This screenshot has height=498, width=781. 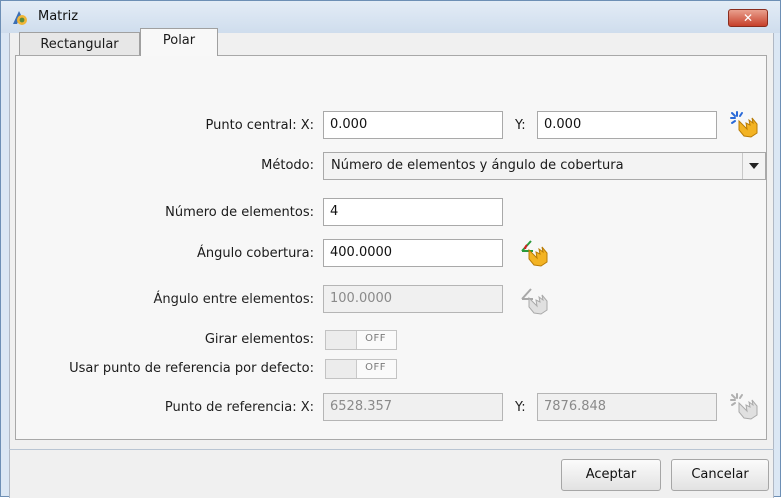 I want to click on punto-referencia-x-label: Punto de referencia: X:, so click(x=239, y=407).